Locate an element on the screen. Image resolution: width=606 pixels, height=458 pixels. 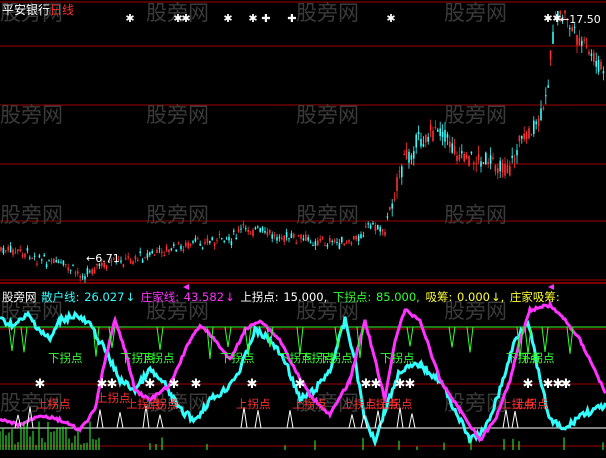
low-price-label: ←6.71 is located at coordinates (103, 258).